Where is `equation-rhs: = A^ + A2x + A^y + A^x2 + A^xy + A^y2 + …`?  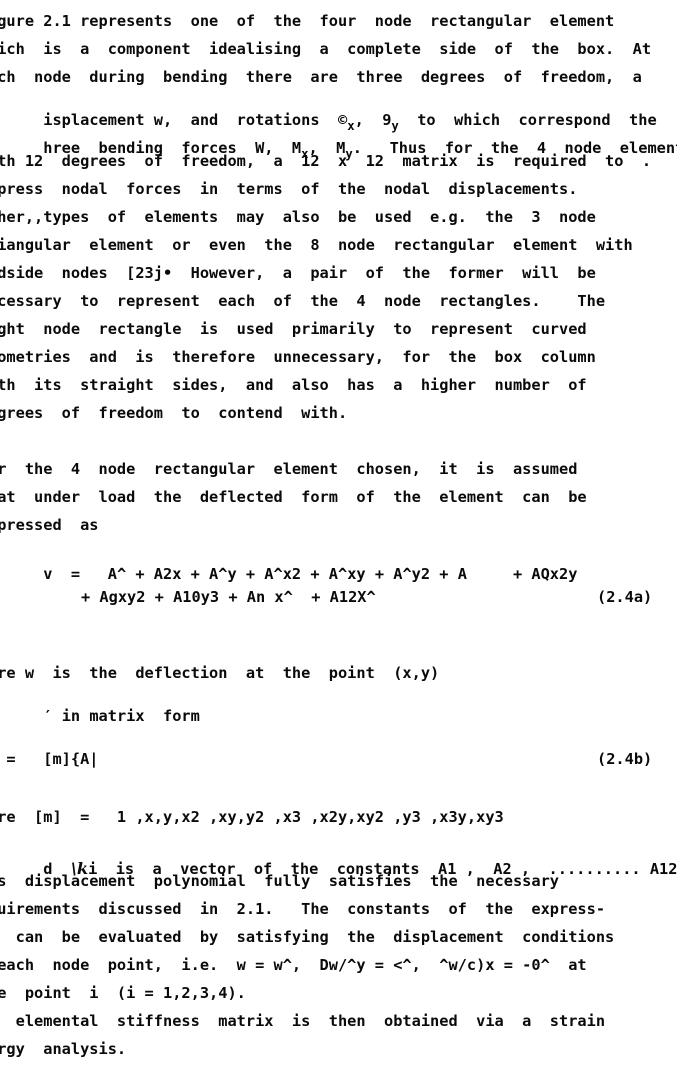
equation-rhs: = A^ + A2x + A^y + A^x2 + A^xy + A^y2 + … is located at coordinates (315, 574).